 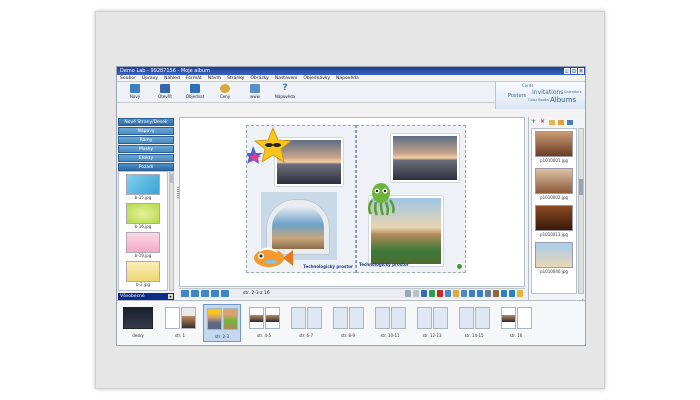 I want to click on category-backgrounds: Pozadí, so click(x=146, y=167).